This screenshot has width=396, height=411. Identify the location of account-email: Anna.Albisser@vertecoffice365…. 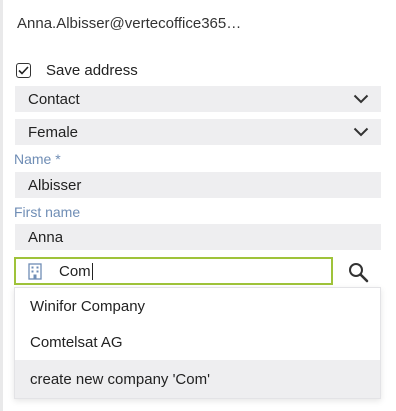
(129, 23).